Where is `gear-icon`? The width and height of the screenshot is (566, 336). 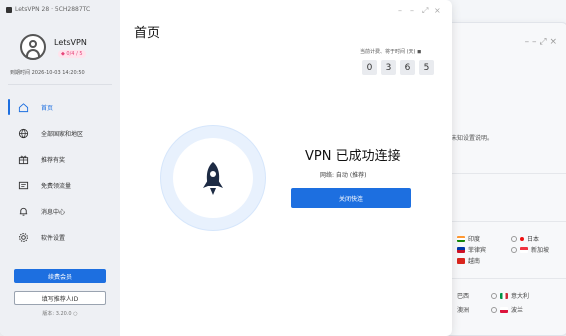 gear-icon is located at coordinates (23, 237).